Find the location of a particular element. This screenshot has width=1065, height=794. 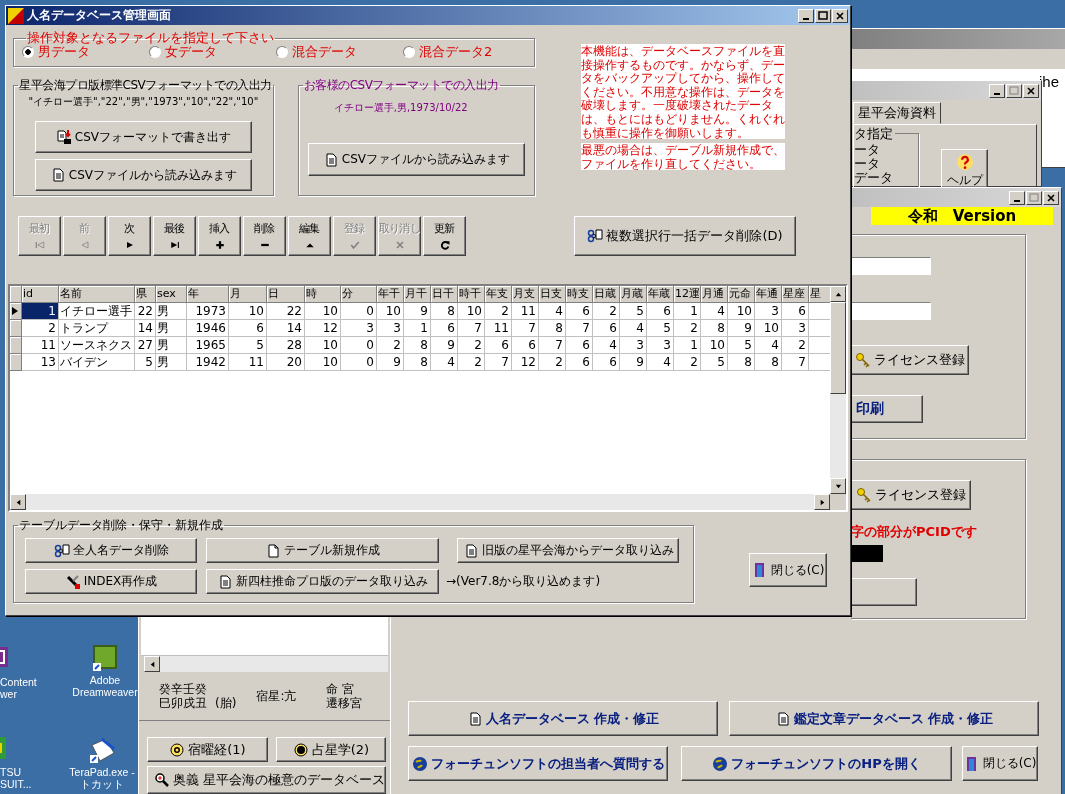

navigator-button: 最後 is located at coordinates (174, 236).